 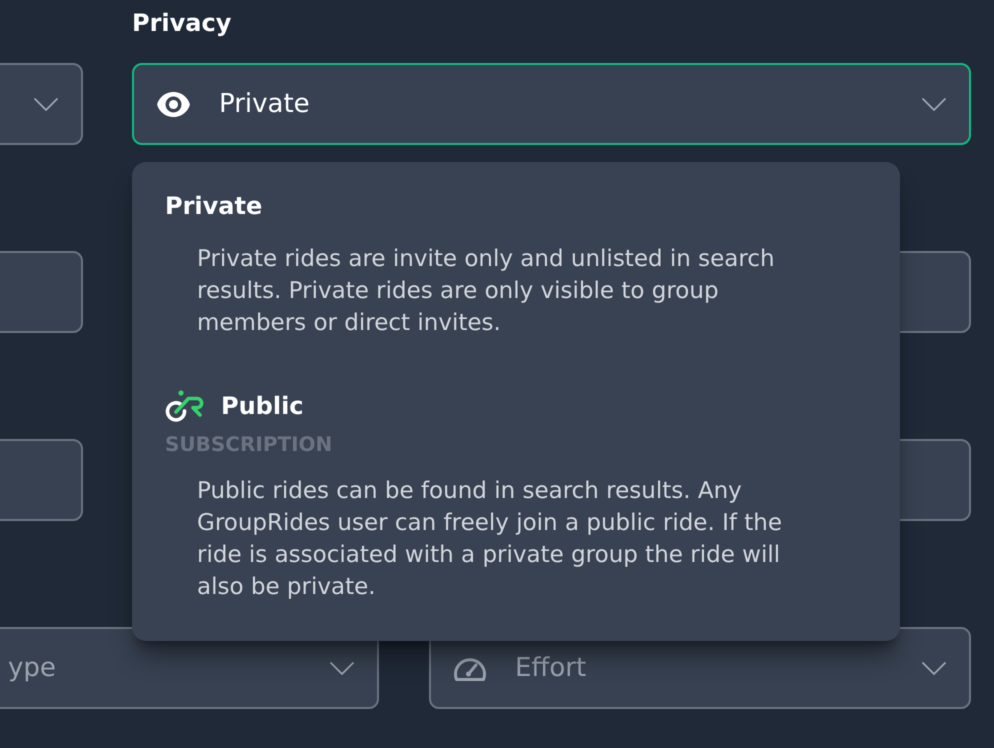 I want to click on menu-option: Public, so click(x=262, y=406).